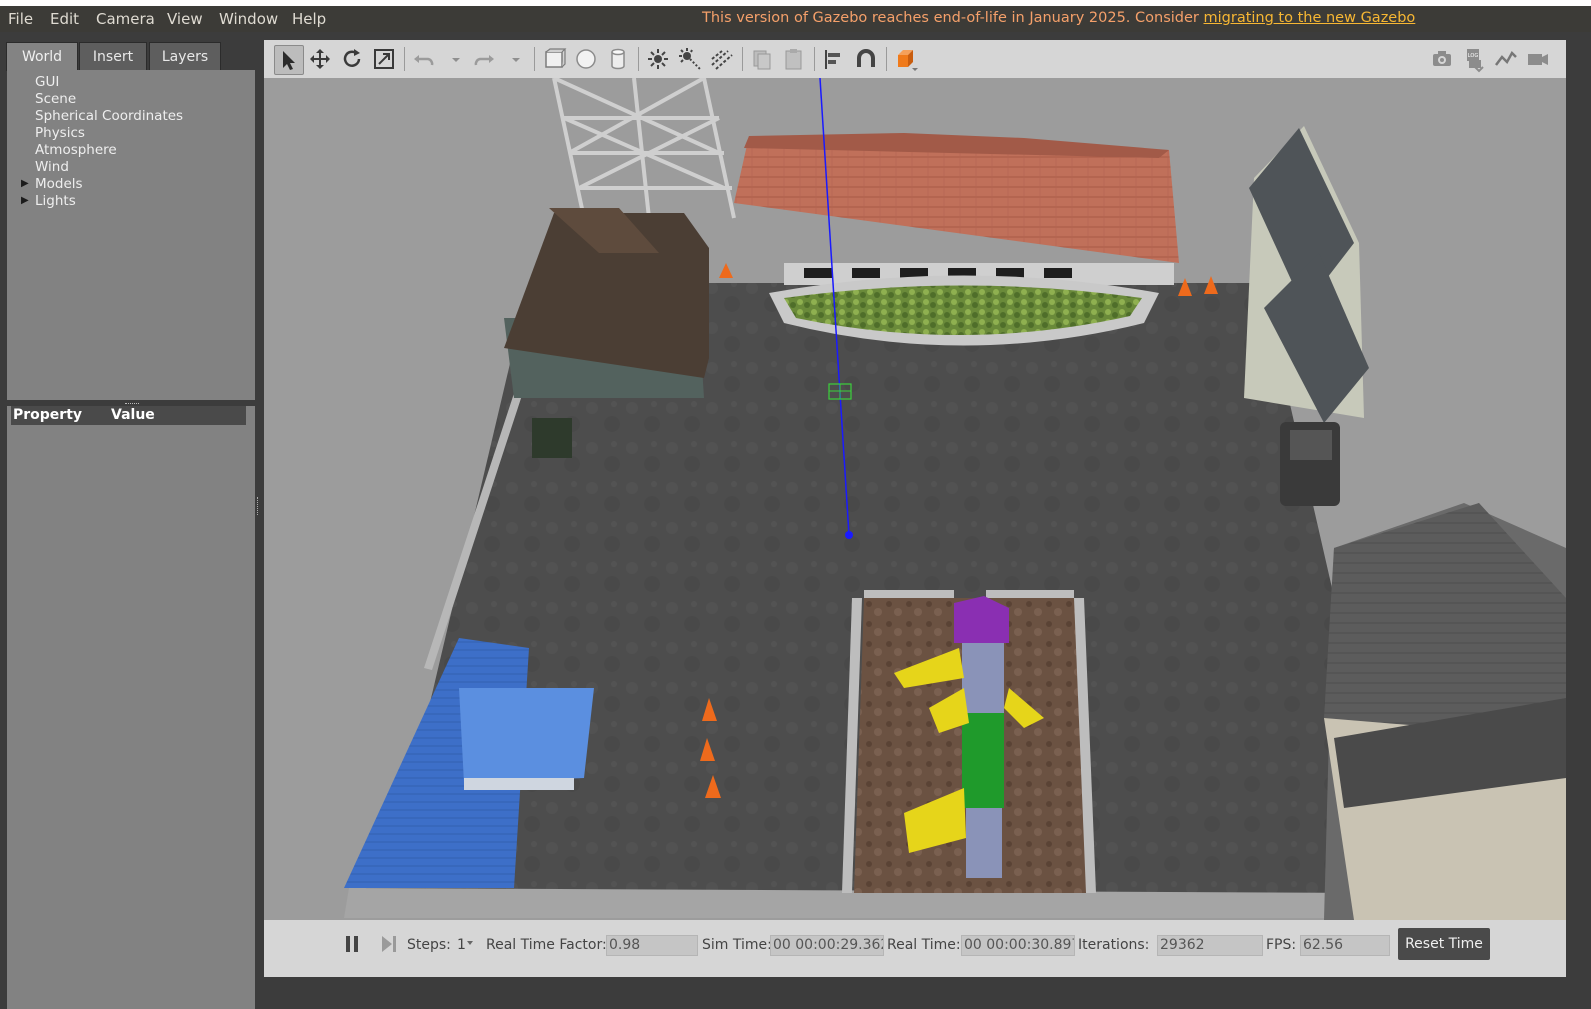 The width and height of the screenshot is (1591, 1009). What do you see at coordinates (737, 945) in the screenshot?
I see `sim-time-label: Sim Time:` at bounding box center [737, 945].